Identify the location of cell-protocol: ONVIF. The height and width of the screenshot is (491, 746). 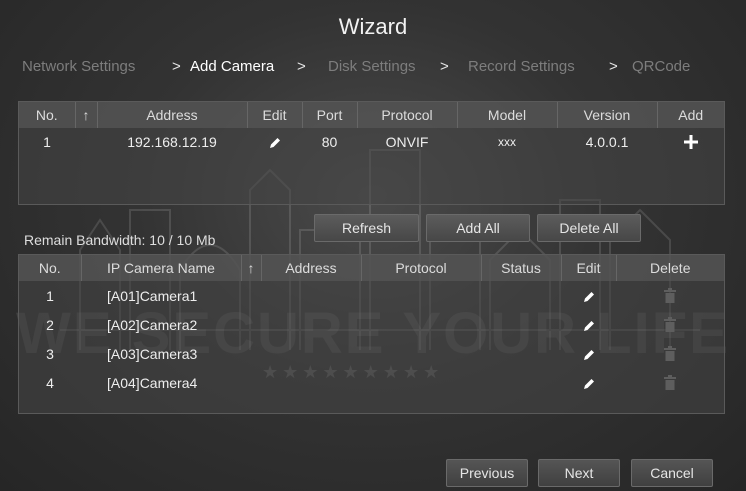
(407, 142).